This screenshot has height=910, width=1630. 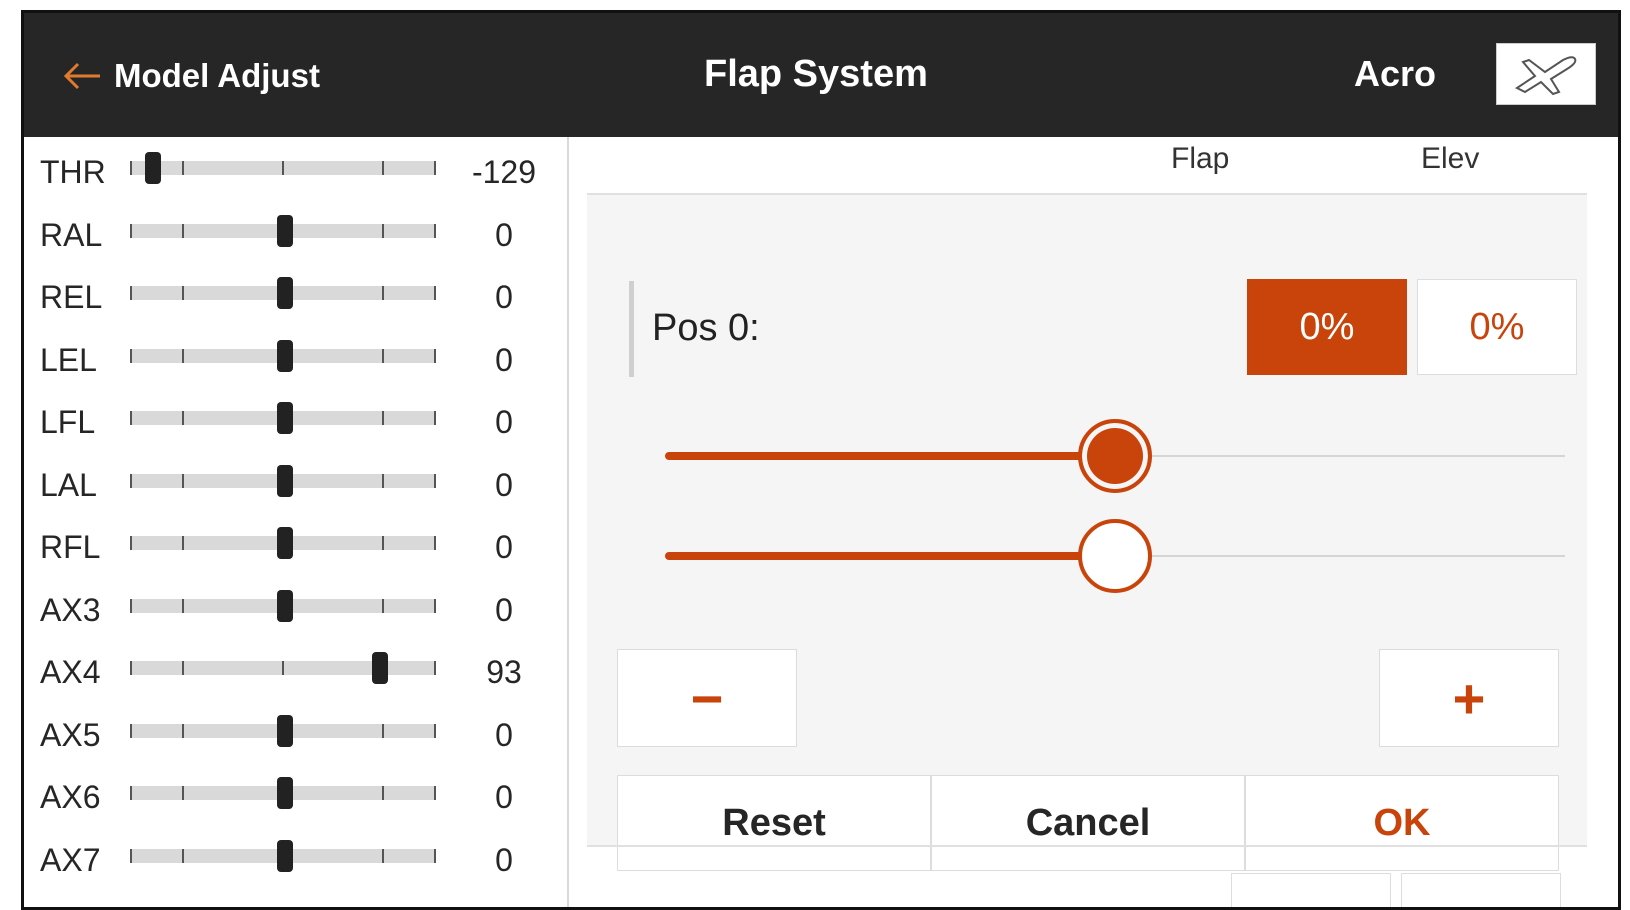 What do you see at coordinates (774, 823) in the screenshot?
I see `reset-button: Reset` at bounding box center [774, 823].